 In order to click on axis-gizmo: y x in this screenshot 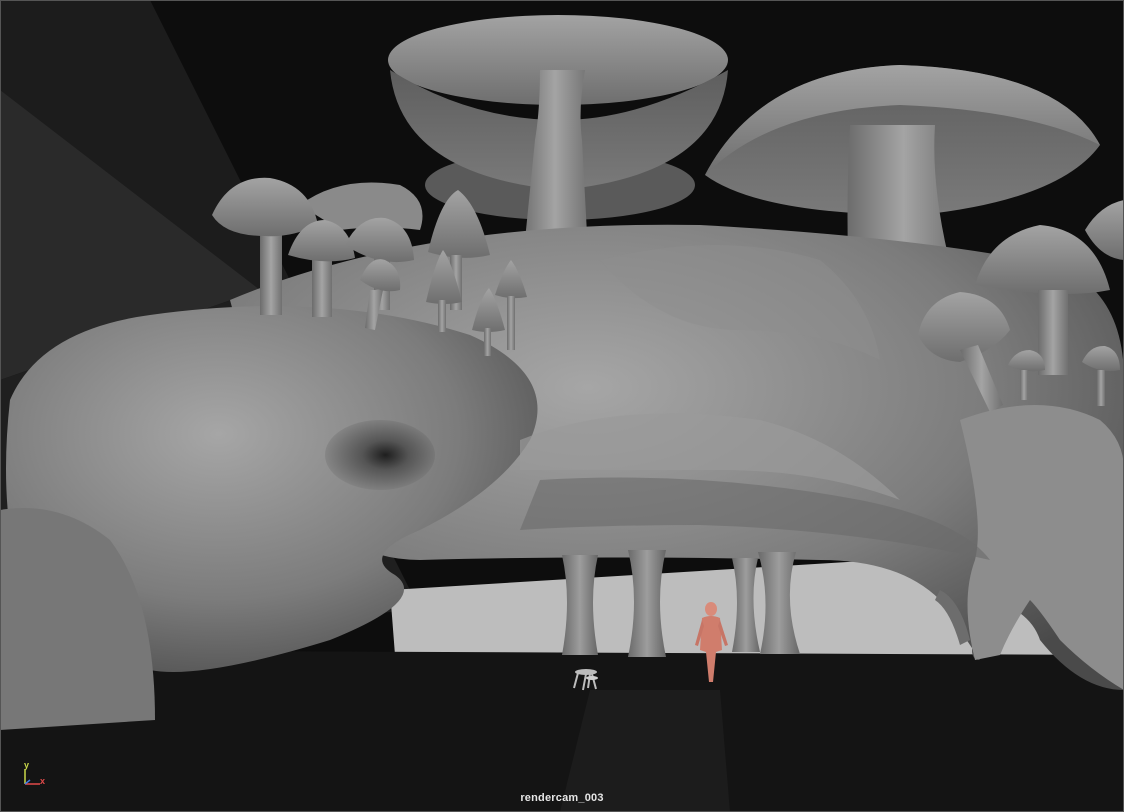, I will do `click(36, 775)`.